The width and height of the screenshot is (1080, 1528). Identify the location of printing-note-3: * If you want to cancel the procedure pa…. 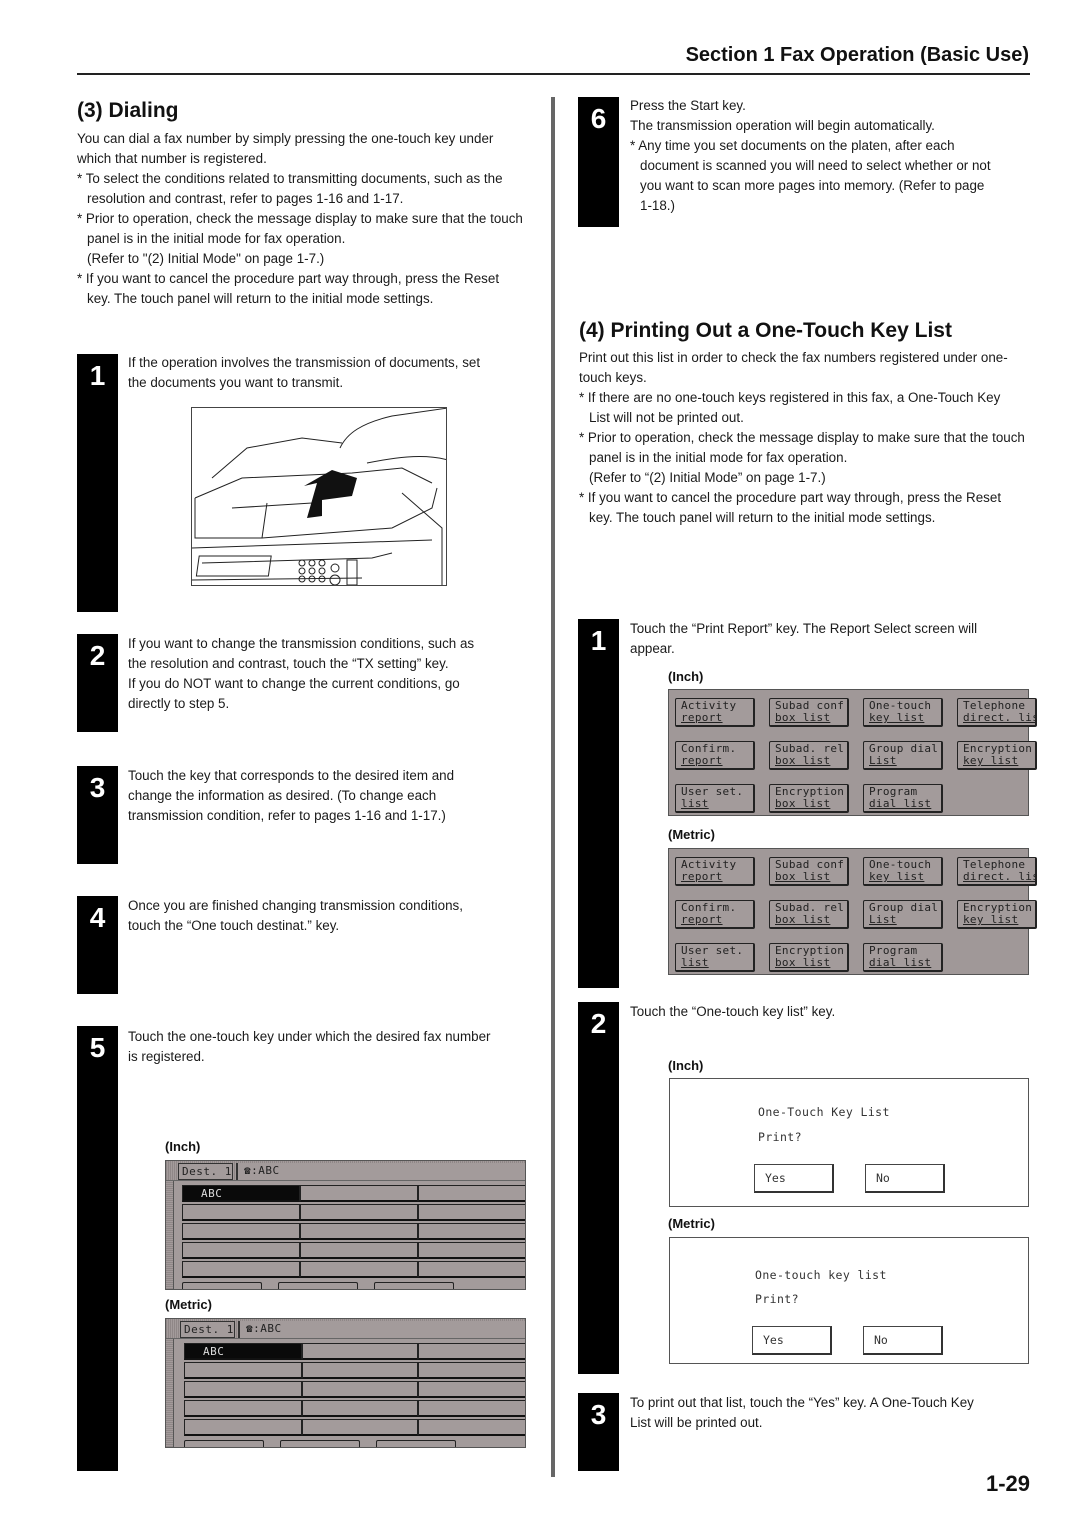
(790, 507).